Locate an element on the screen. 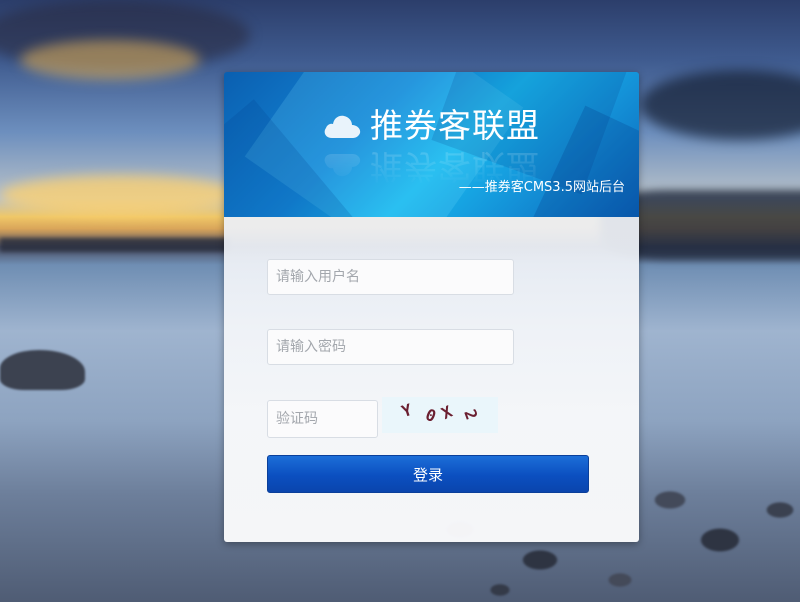  captcha-char: 0 is located at coordinates (430, 415).